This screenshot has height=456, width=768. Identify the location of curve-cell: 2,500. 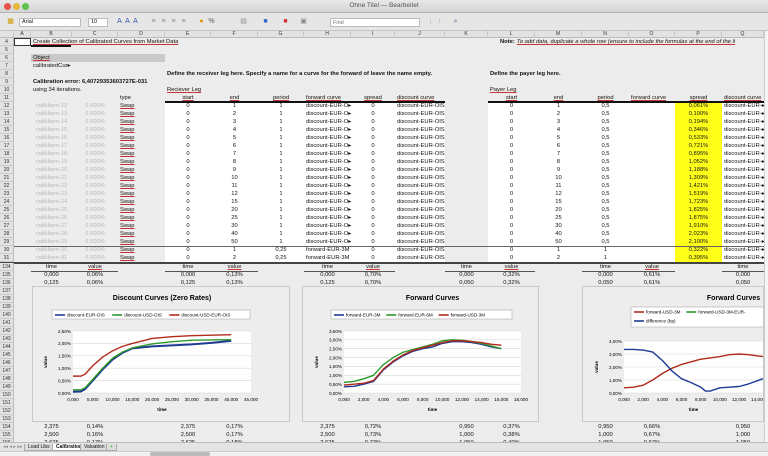
(51, 435).